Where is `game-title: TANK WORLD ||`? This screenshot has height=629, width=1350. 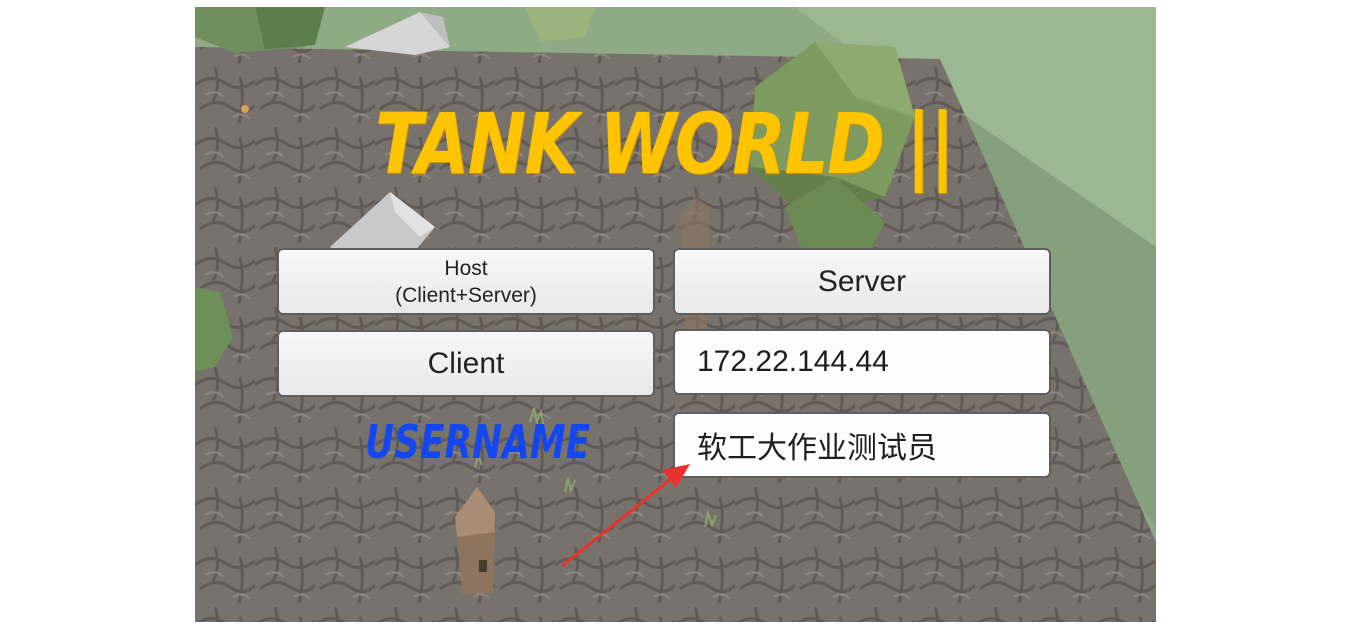
game-title: TANK WORLD || is located at coordinates (665, 144).